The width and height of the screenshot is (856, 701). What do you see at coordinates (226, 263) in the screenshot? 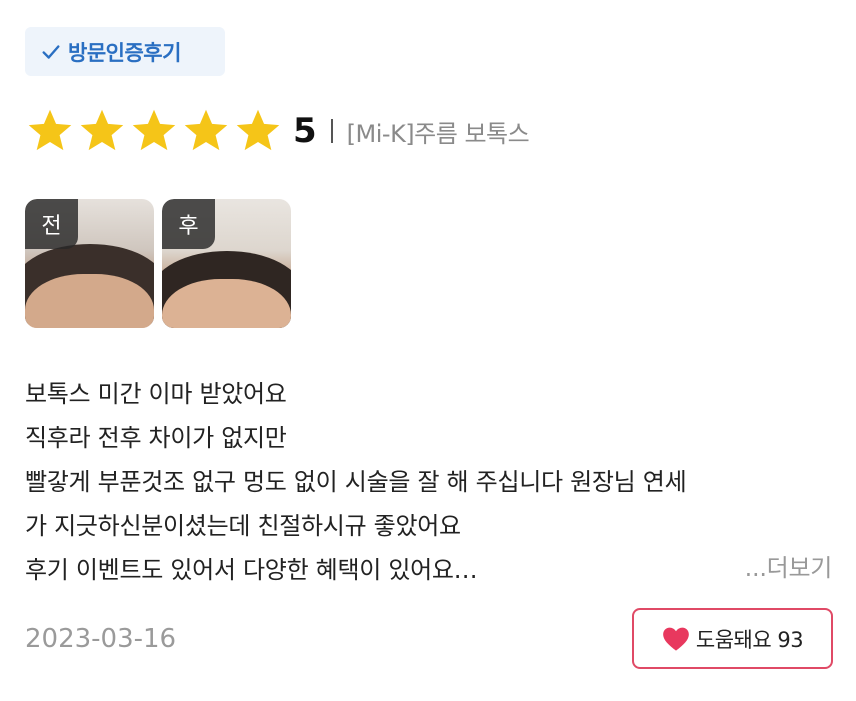
I see `after-photo: 후` at bounding box center [226, 263].